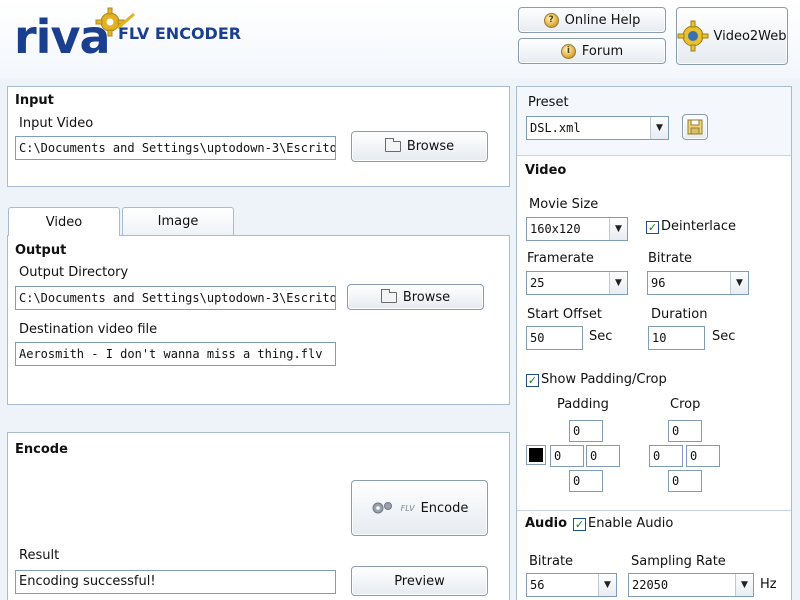 This screenshot has width=800, height=600. What do you see at coordinates (703, 456) in the screenshot?
I see `crop-right-field: 0` at bounding box center [703, 456].